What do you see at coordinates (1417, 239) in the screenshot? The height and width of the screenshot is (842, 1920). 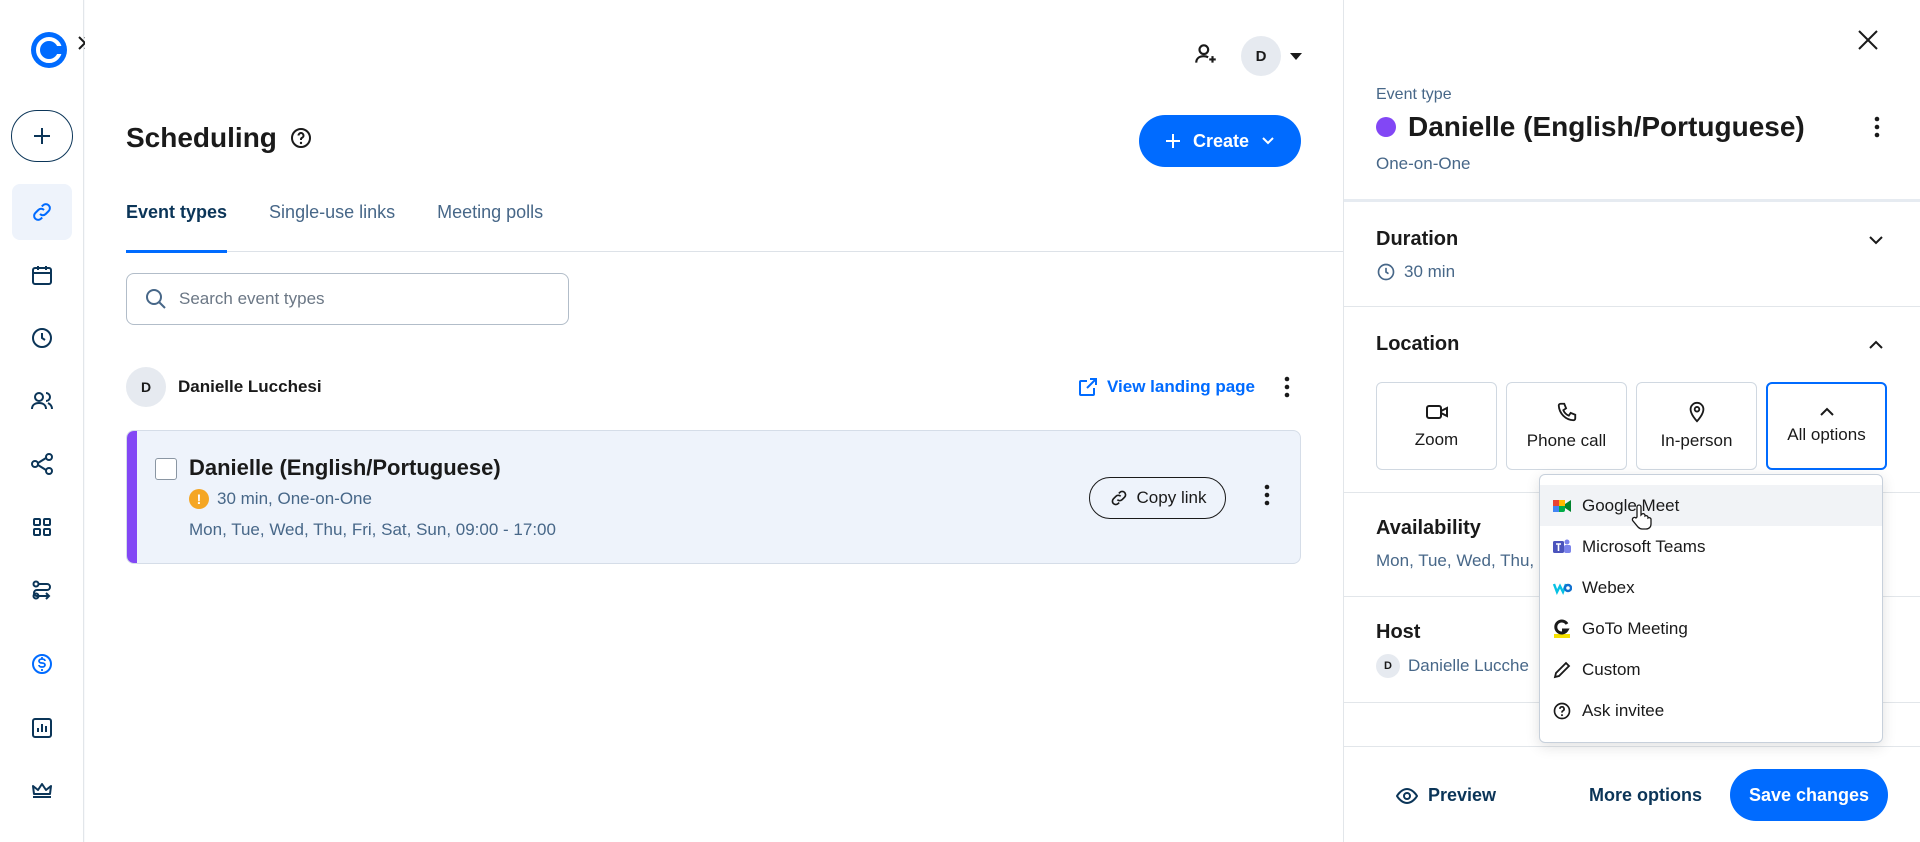 I see `duration-heading: Duration` at bounding box center [1417, 239].